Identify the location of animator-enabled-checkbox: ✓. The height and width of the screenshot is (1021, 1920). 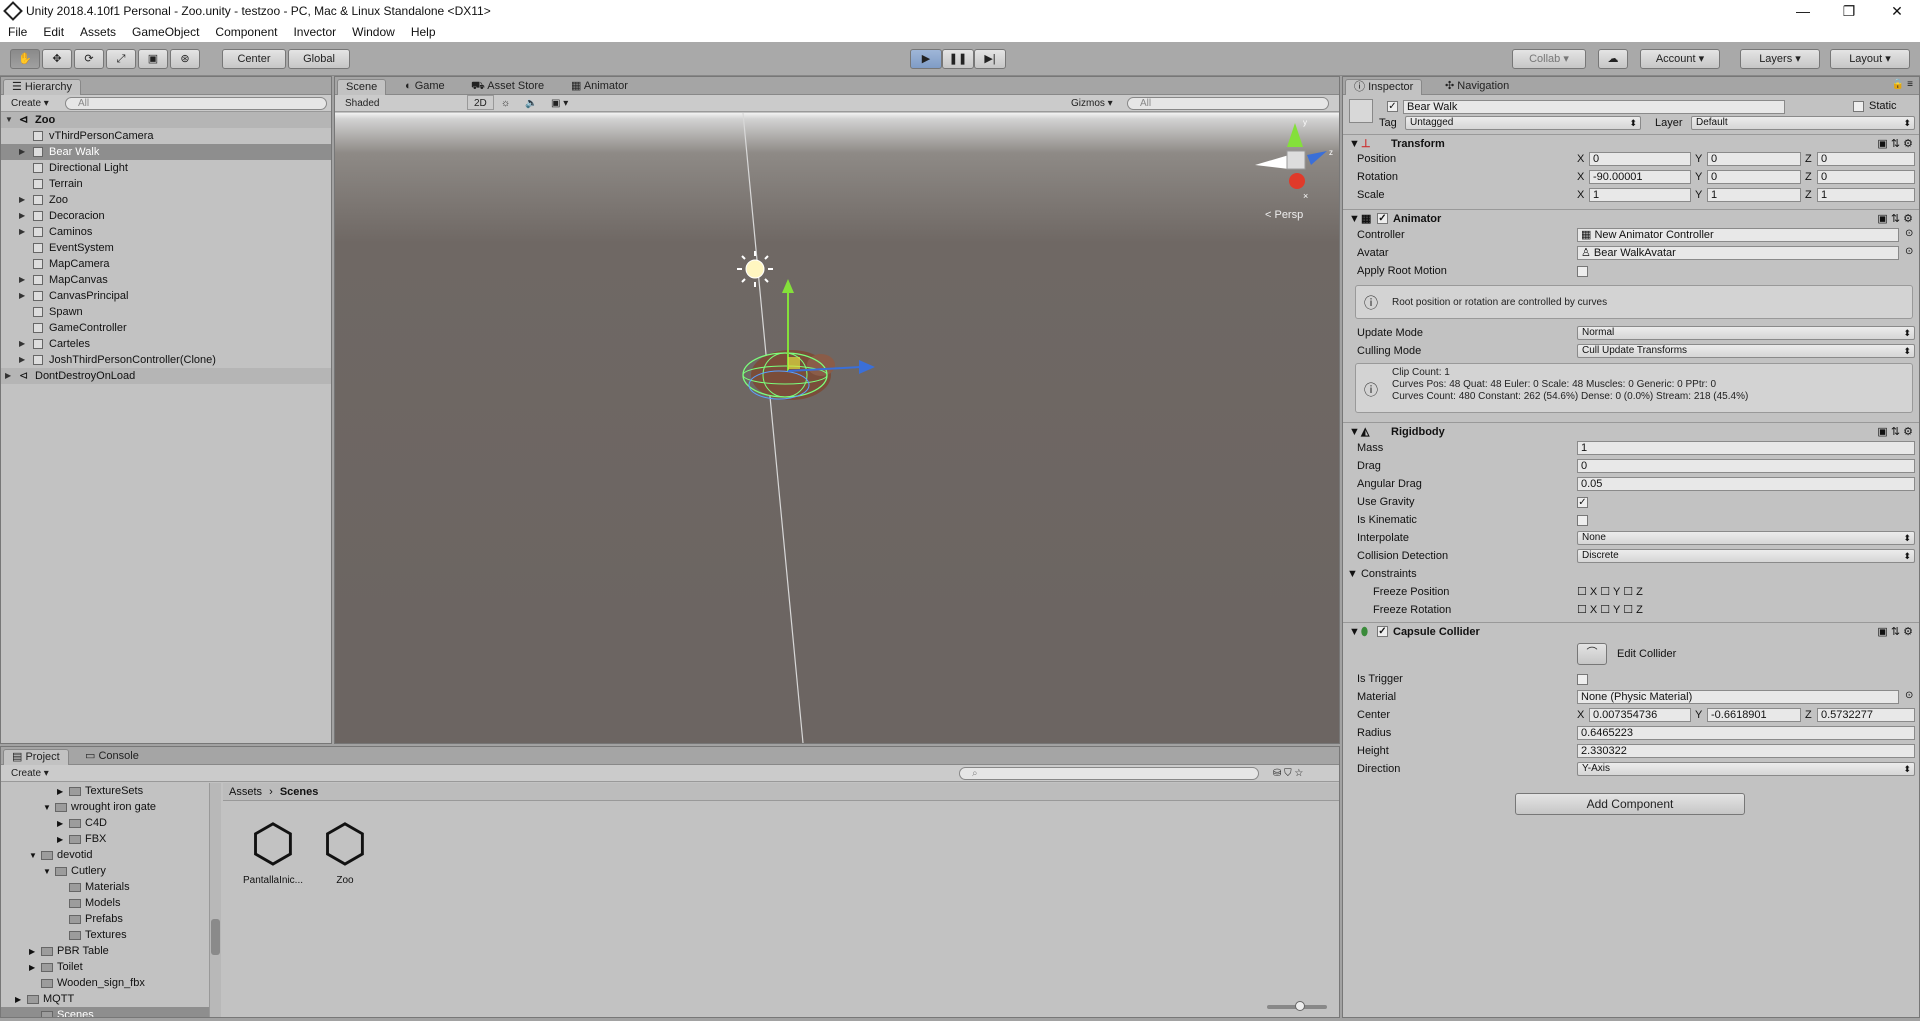
(1382, 218).